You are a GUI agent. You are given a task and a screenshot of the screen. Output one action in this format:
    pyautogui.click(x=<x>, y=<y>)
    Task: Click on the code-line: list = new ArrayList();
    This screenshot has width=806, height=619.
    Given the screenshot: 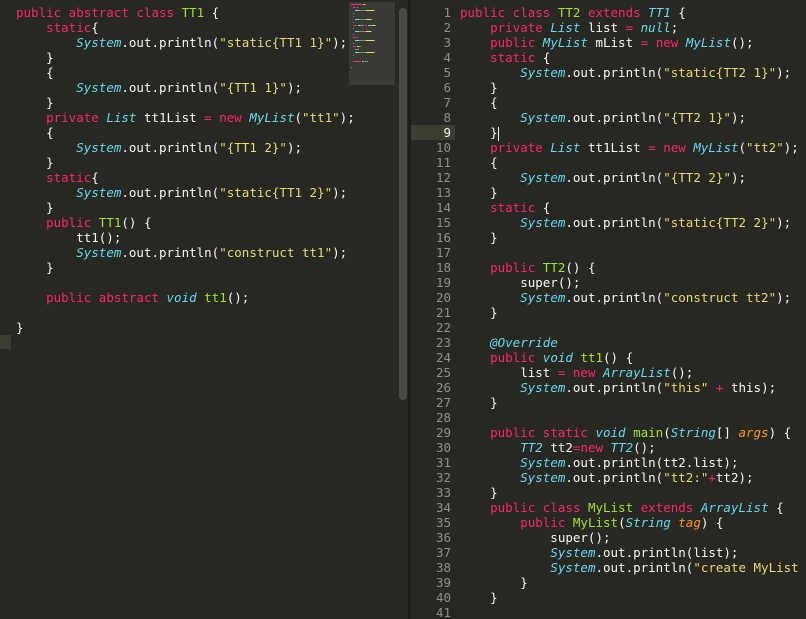 What is the action you would take?
    pyautogui.click(x=633, y=372)
    